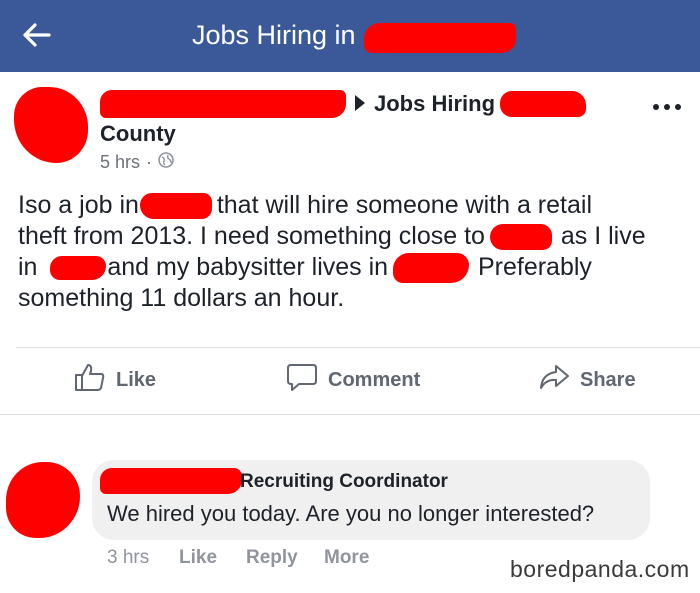 Image resolution: width=700 pixels, height=593 pixels. What do you see at coordinates (274, 35) in the screenshot?
I see `page-title: Jobs Hiring in` at bounding box center [274, 35].